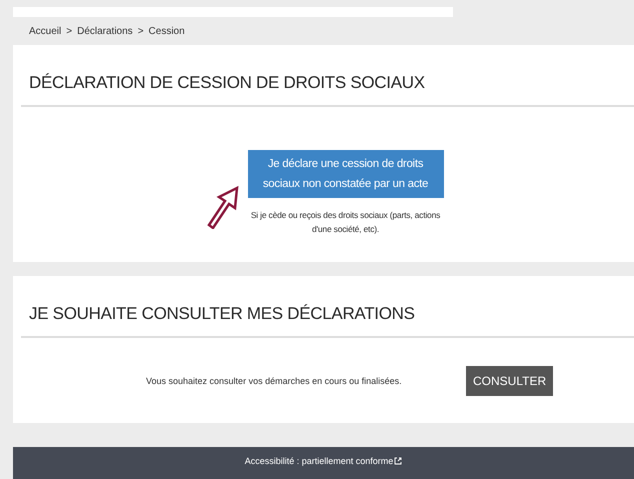  I want to click on breadcrumb-link: Accueil, so click(45, 31).